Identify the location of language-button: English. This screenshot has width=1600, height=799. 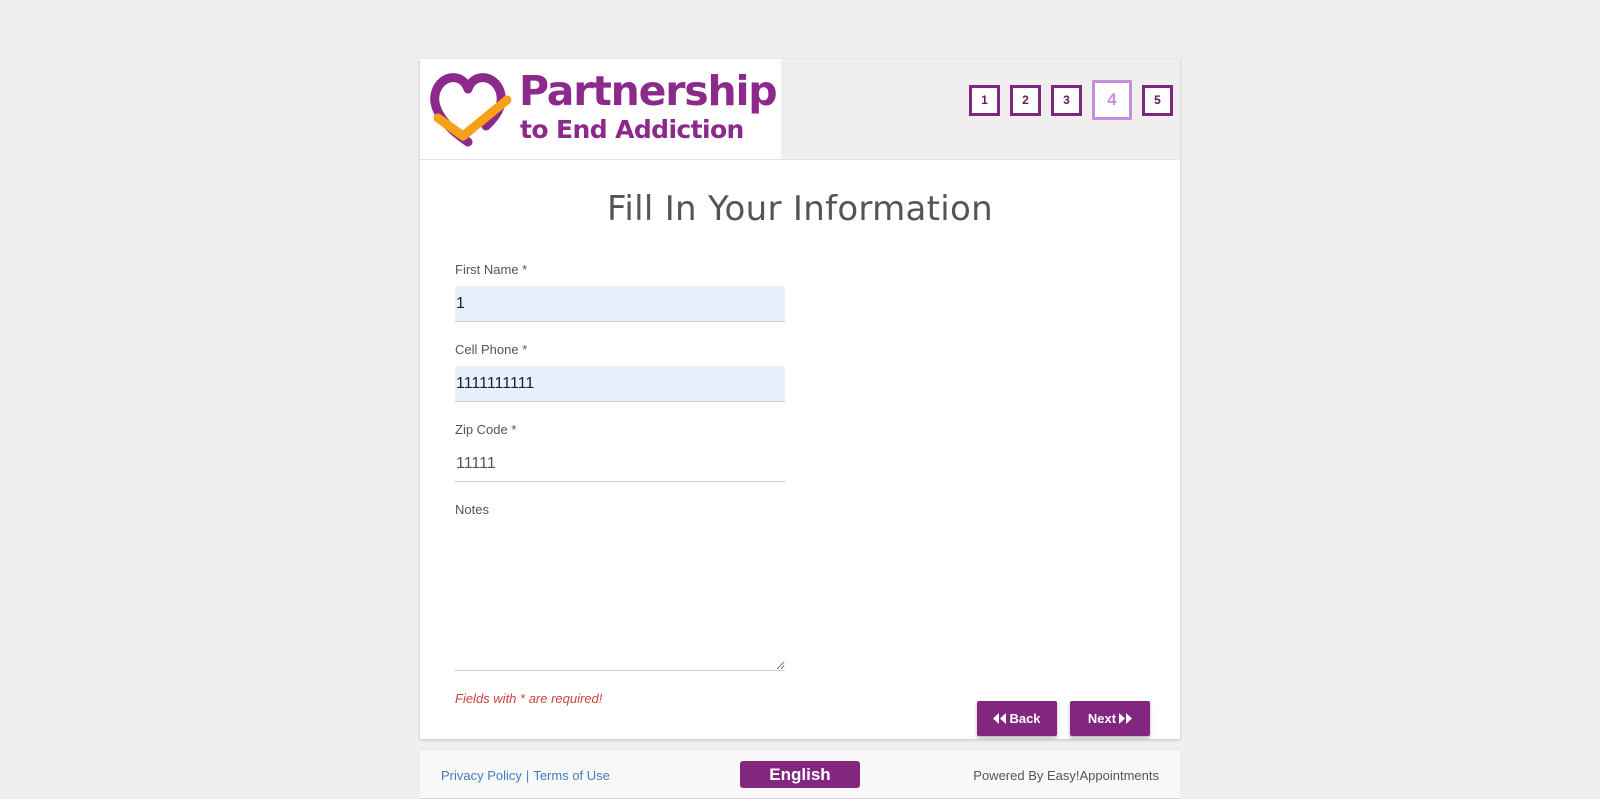
(800, 774).